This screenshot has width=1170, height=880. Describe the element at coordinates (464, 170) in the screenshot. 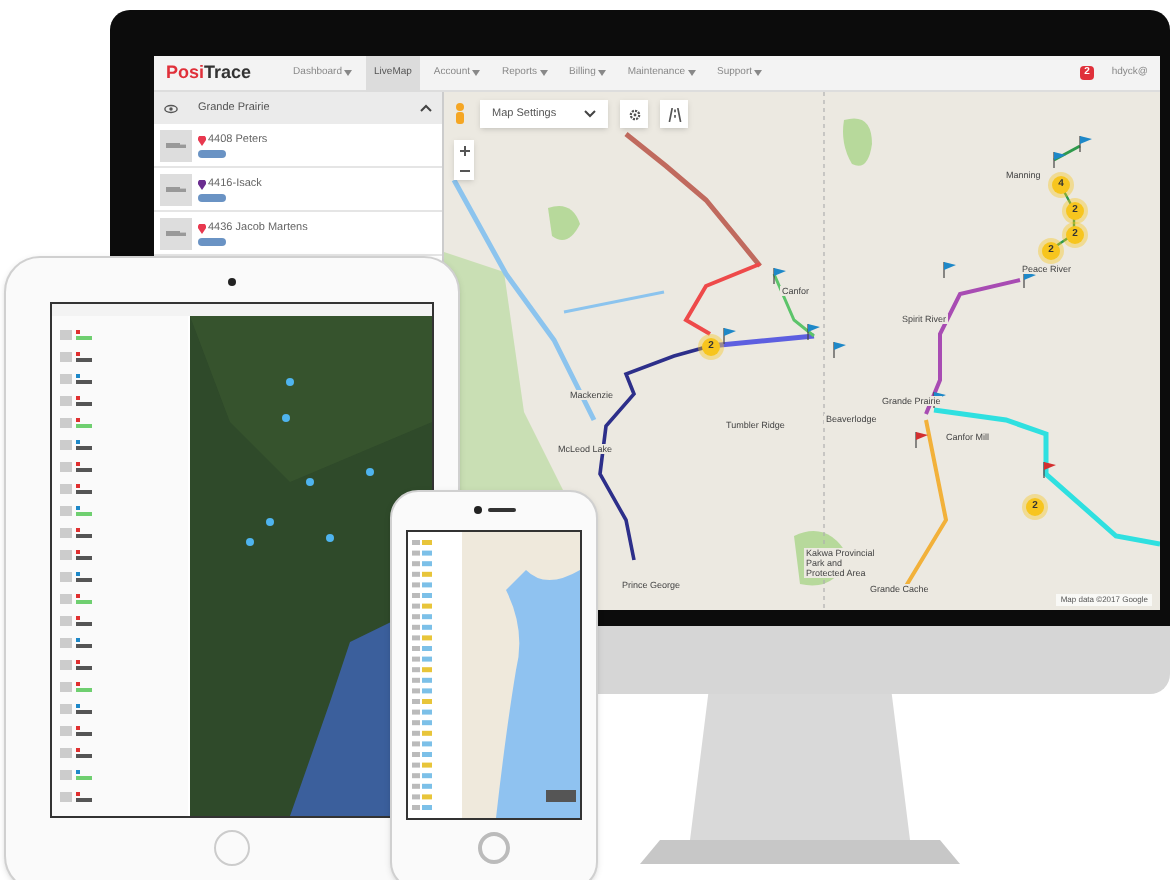

I see `minus-icon` at that location.